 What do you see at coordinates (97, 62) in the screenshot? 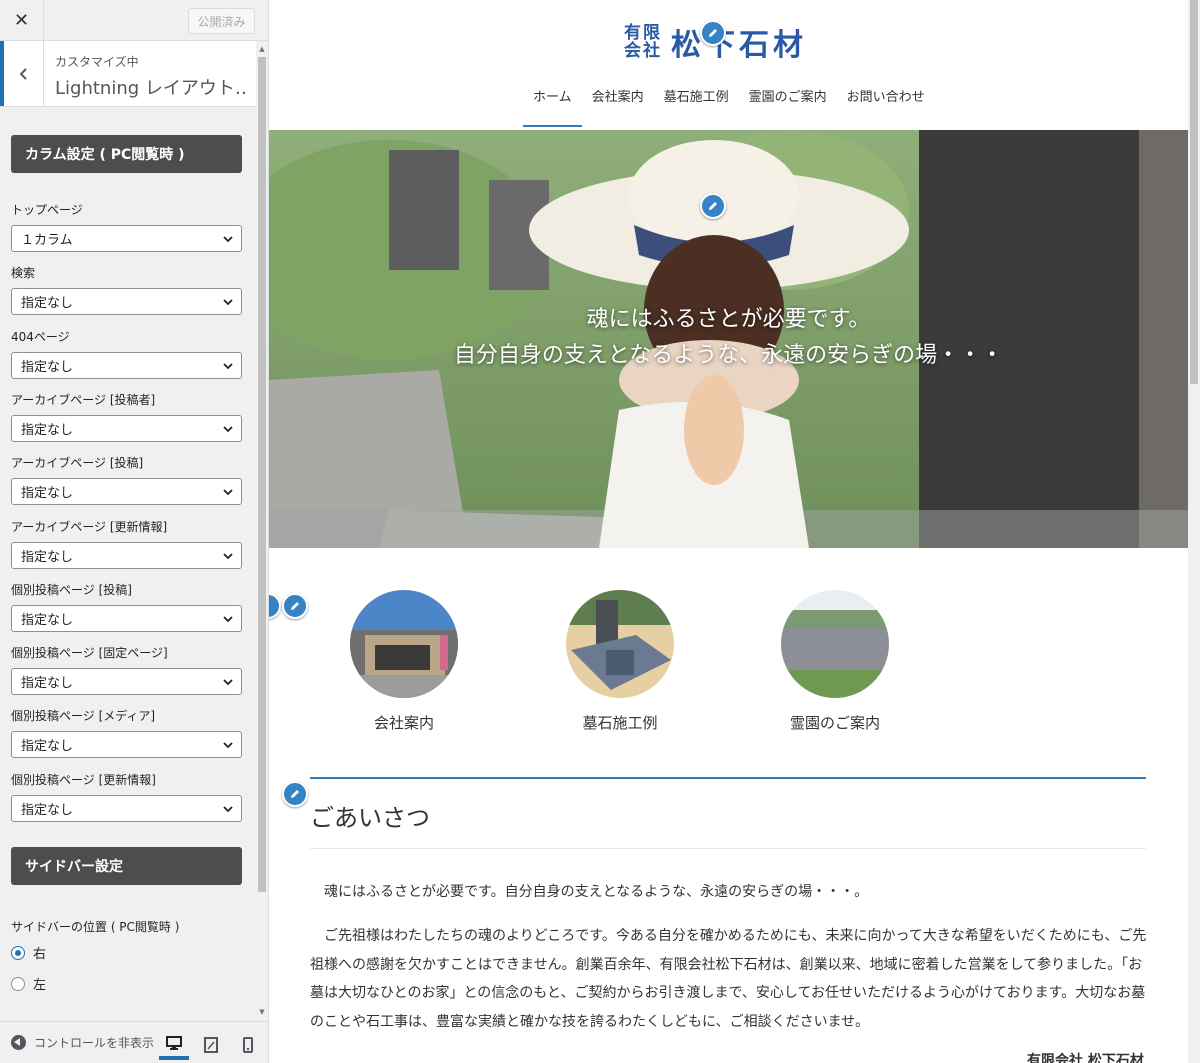
I see `section-subtitle: カスタマイズ中` at bounding box center [97, 62].